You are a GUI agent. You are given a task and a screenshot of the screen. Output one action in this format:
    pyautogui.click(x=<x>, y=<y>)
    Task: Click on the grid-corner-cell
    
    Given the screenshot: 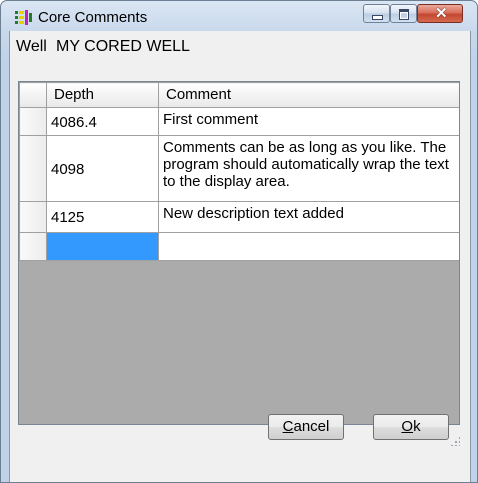 What is the action you would take?
    pyautogui.click(x=33, y=95)
    